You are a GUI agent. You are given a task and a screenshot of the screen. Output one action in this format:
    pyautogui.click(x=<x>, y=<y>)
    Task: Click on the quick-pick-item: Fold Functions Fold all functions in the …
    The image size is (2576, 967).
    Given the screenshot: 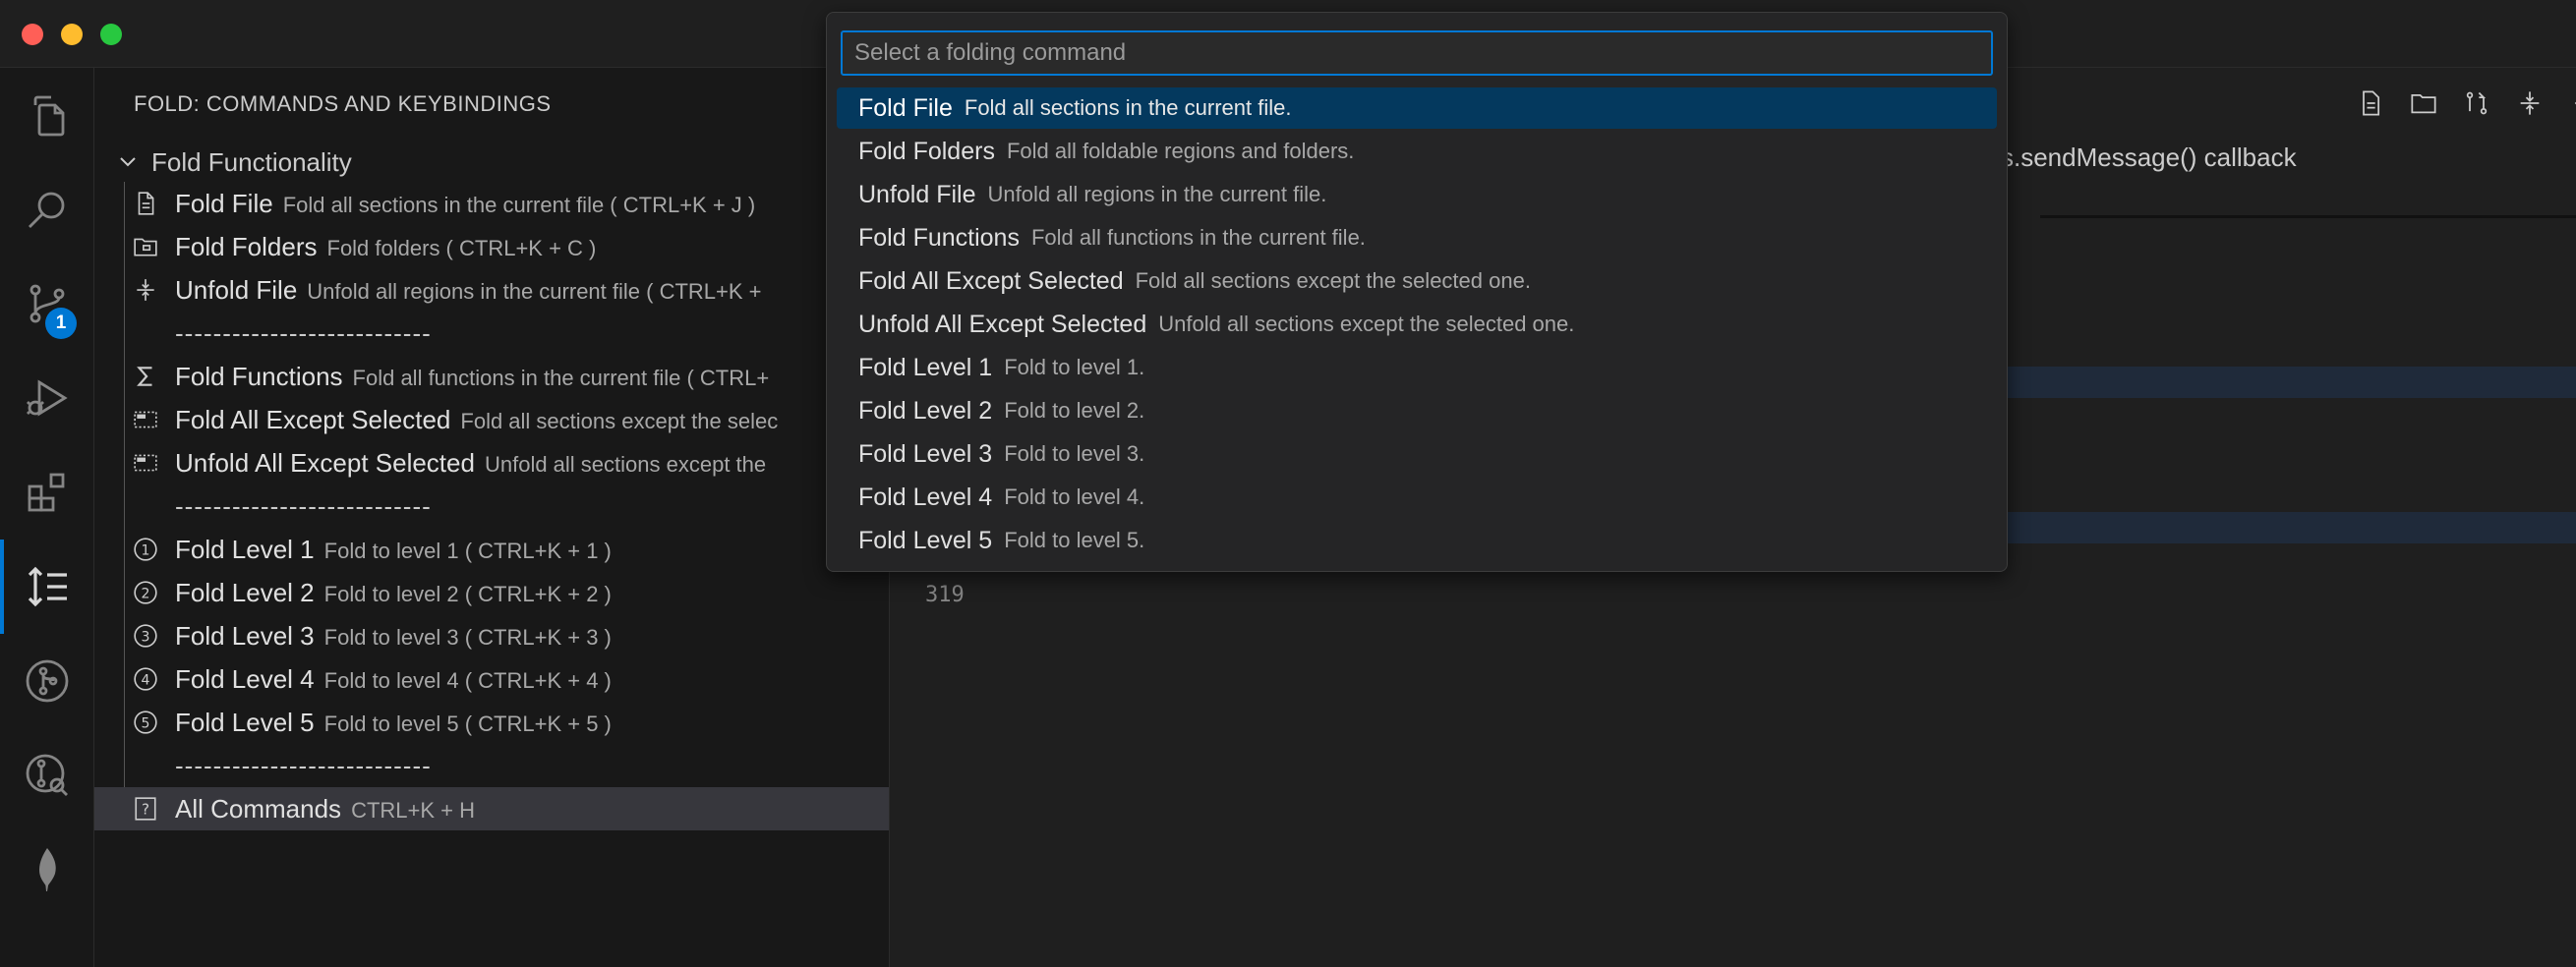 What is the action you would take?
    pyautogui.click(x=1417, y=237)
    